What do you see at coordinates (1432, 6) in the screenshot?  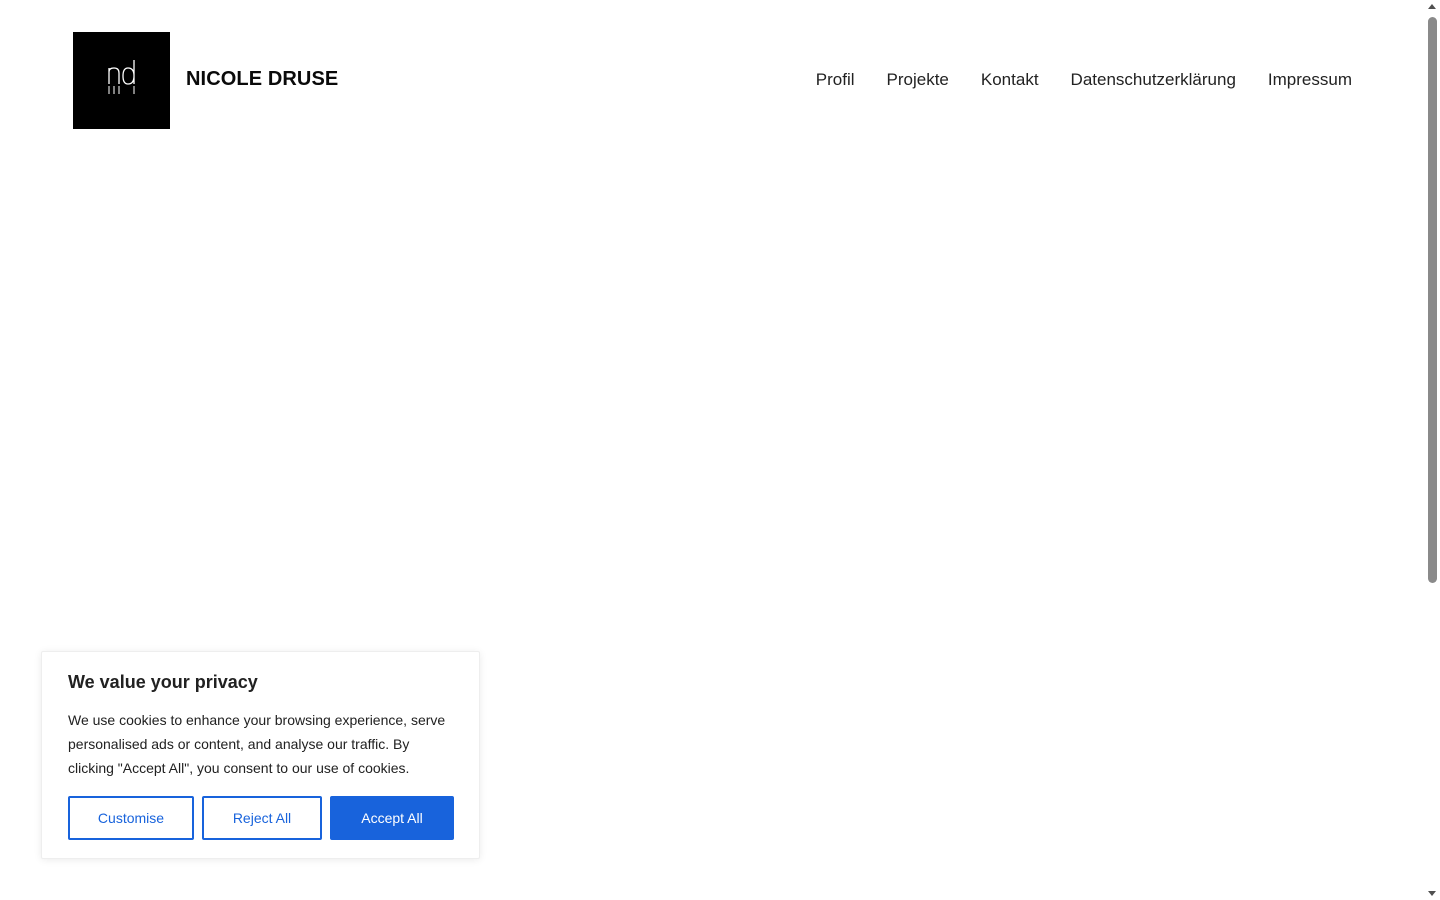 I see `scroll-up-arrow-icon` at bounding box center [1432, 6].